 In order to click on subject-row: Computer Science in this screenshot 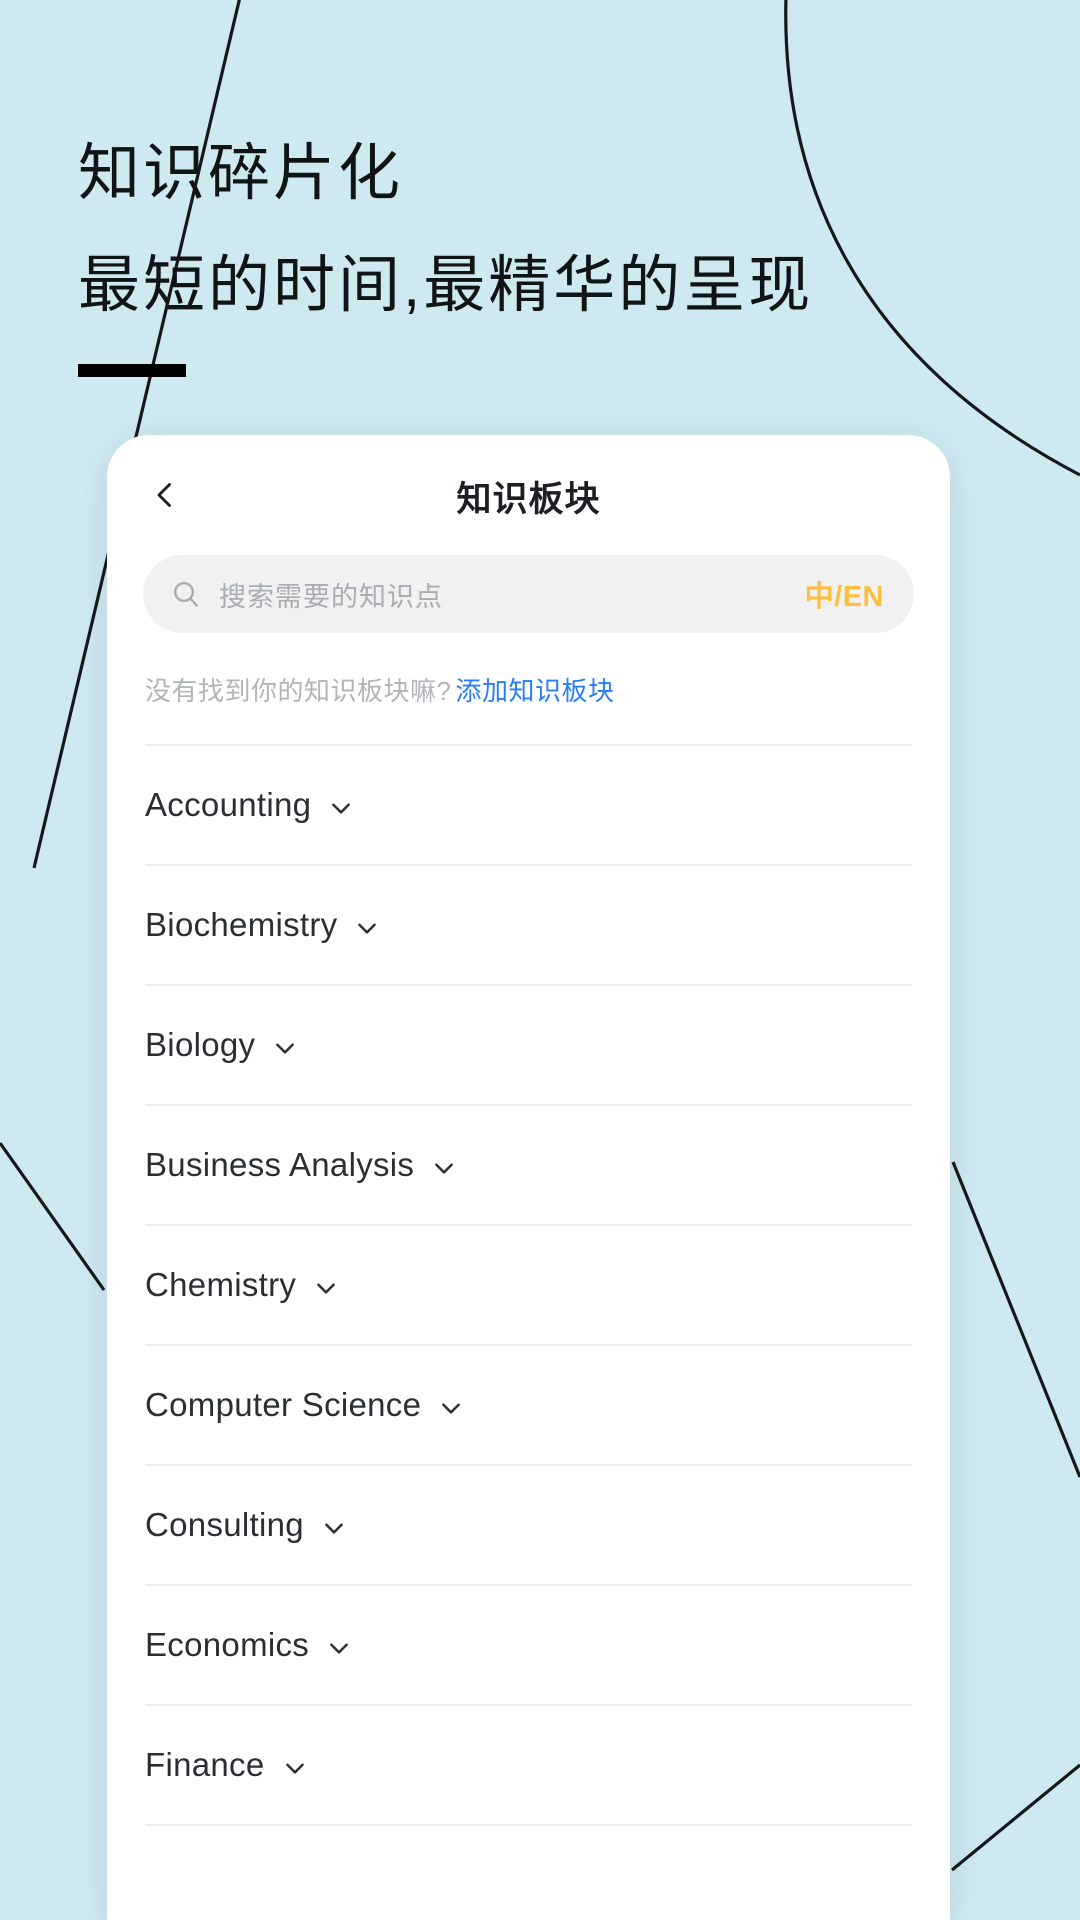, I will do `click(528, 1406)`.